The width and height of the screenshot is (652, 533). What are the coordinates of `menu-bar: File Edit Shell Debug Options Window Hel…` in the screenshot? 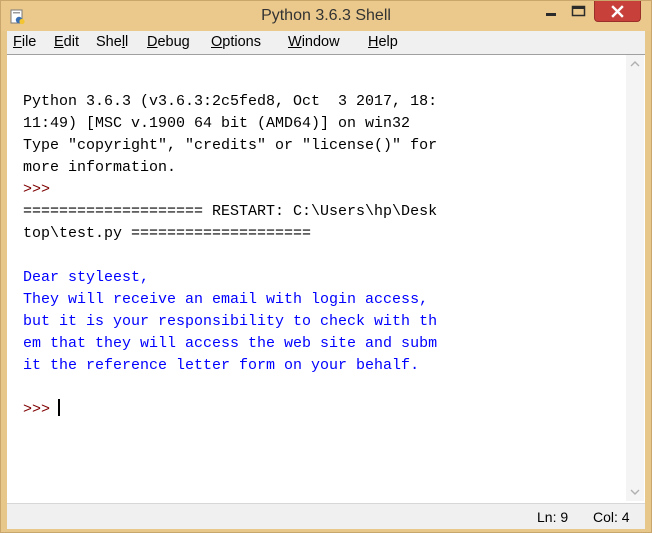 It's located at (326, 42).